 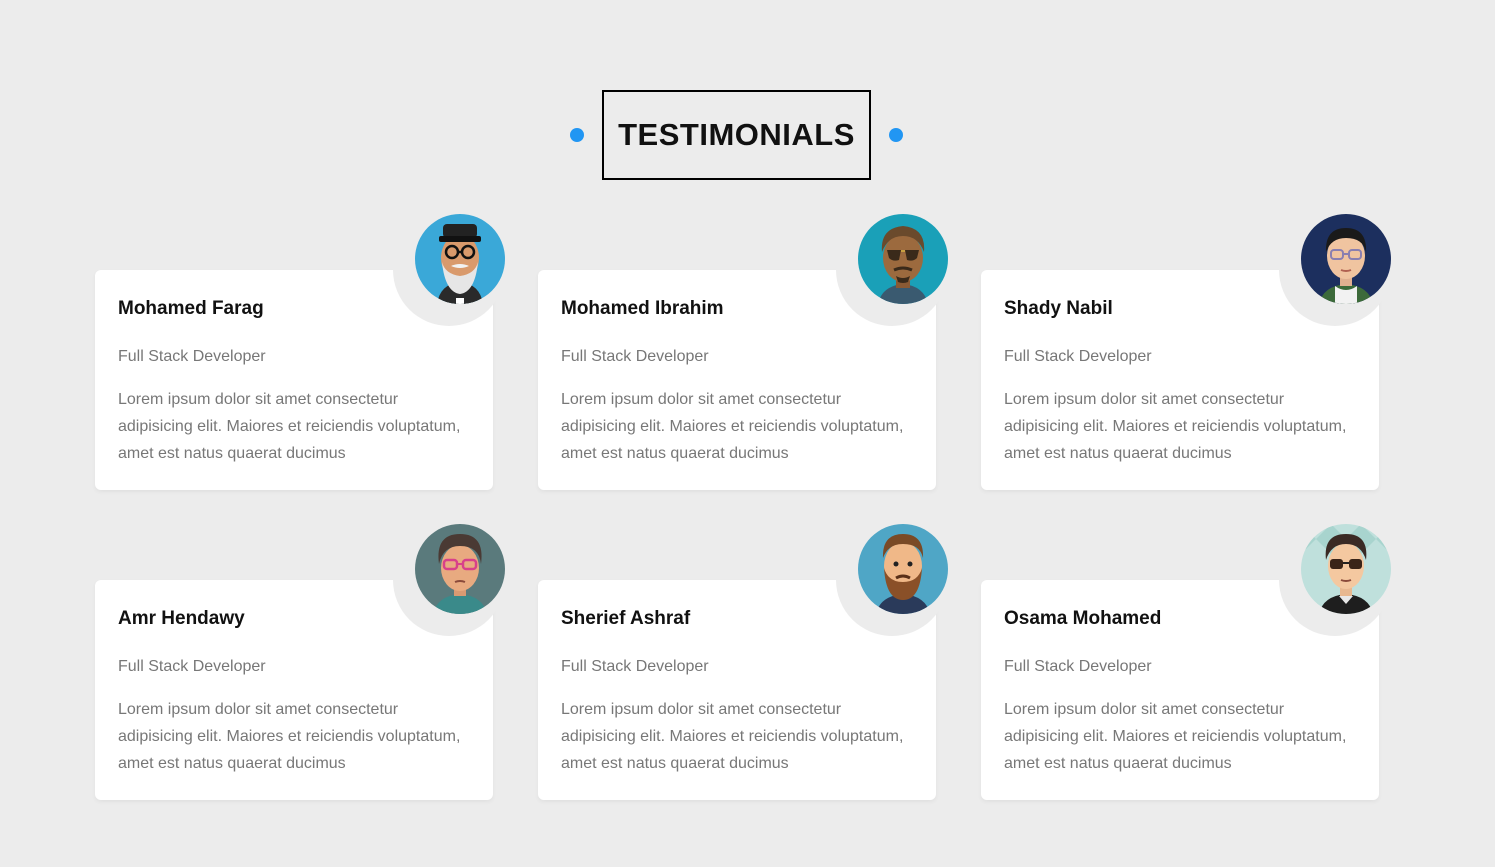 I want to click on page-title: TESTIMONIALS, so click(x=736, y=134).